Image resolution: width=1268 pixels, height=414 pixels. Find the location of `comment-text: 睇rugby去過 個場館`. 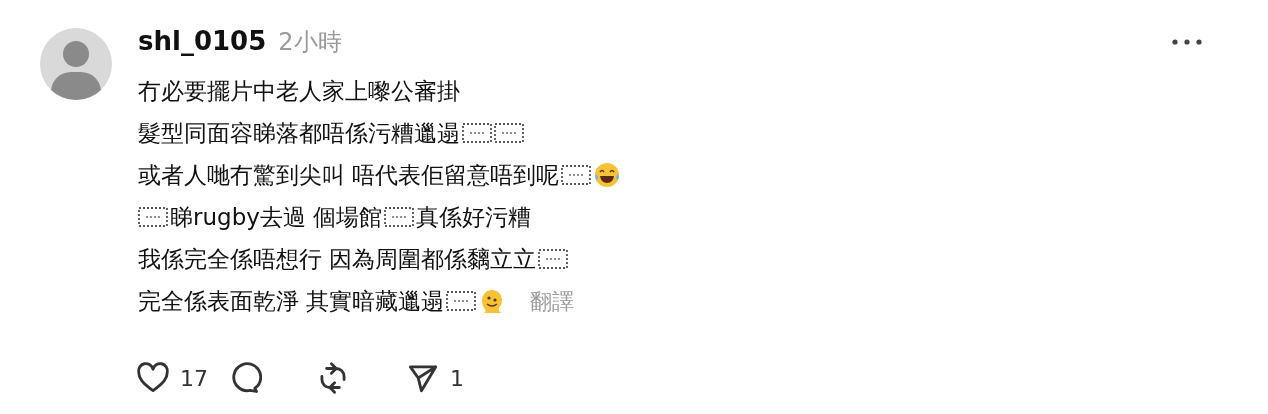

comment-text: 睇rugby去過 個場館 is located at coordinates (276, 217).